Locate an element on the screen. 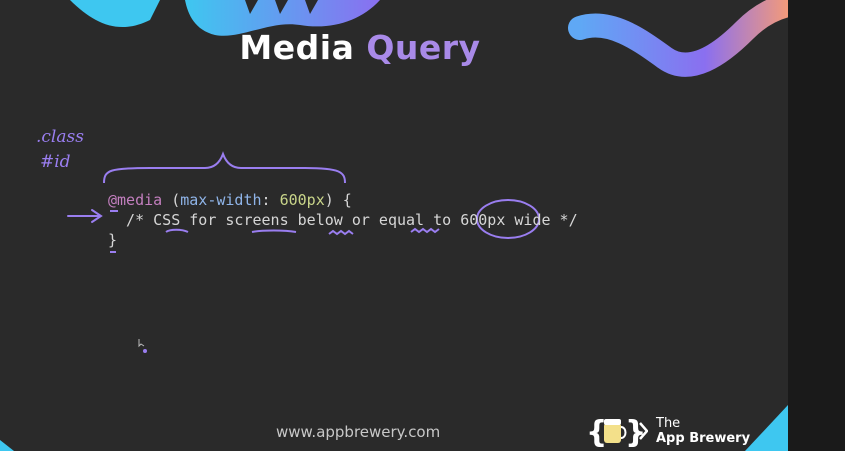 The height and width of the screenshot is (451, 845). brand-text: The App Brewery is located at coordinates (703, 431).